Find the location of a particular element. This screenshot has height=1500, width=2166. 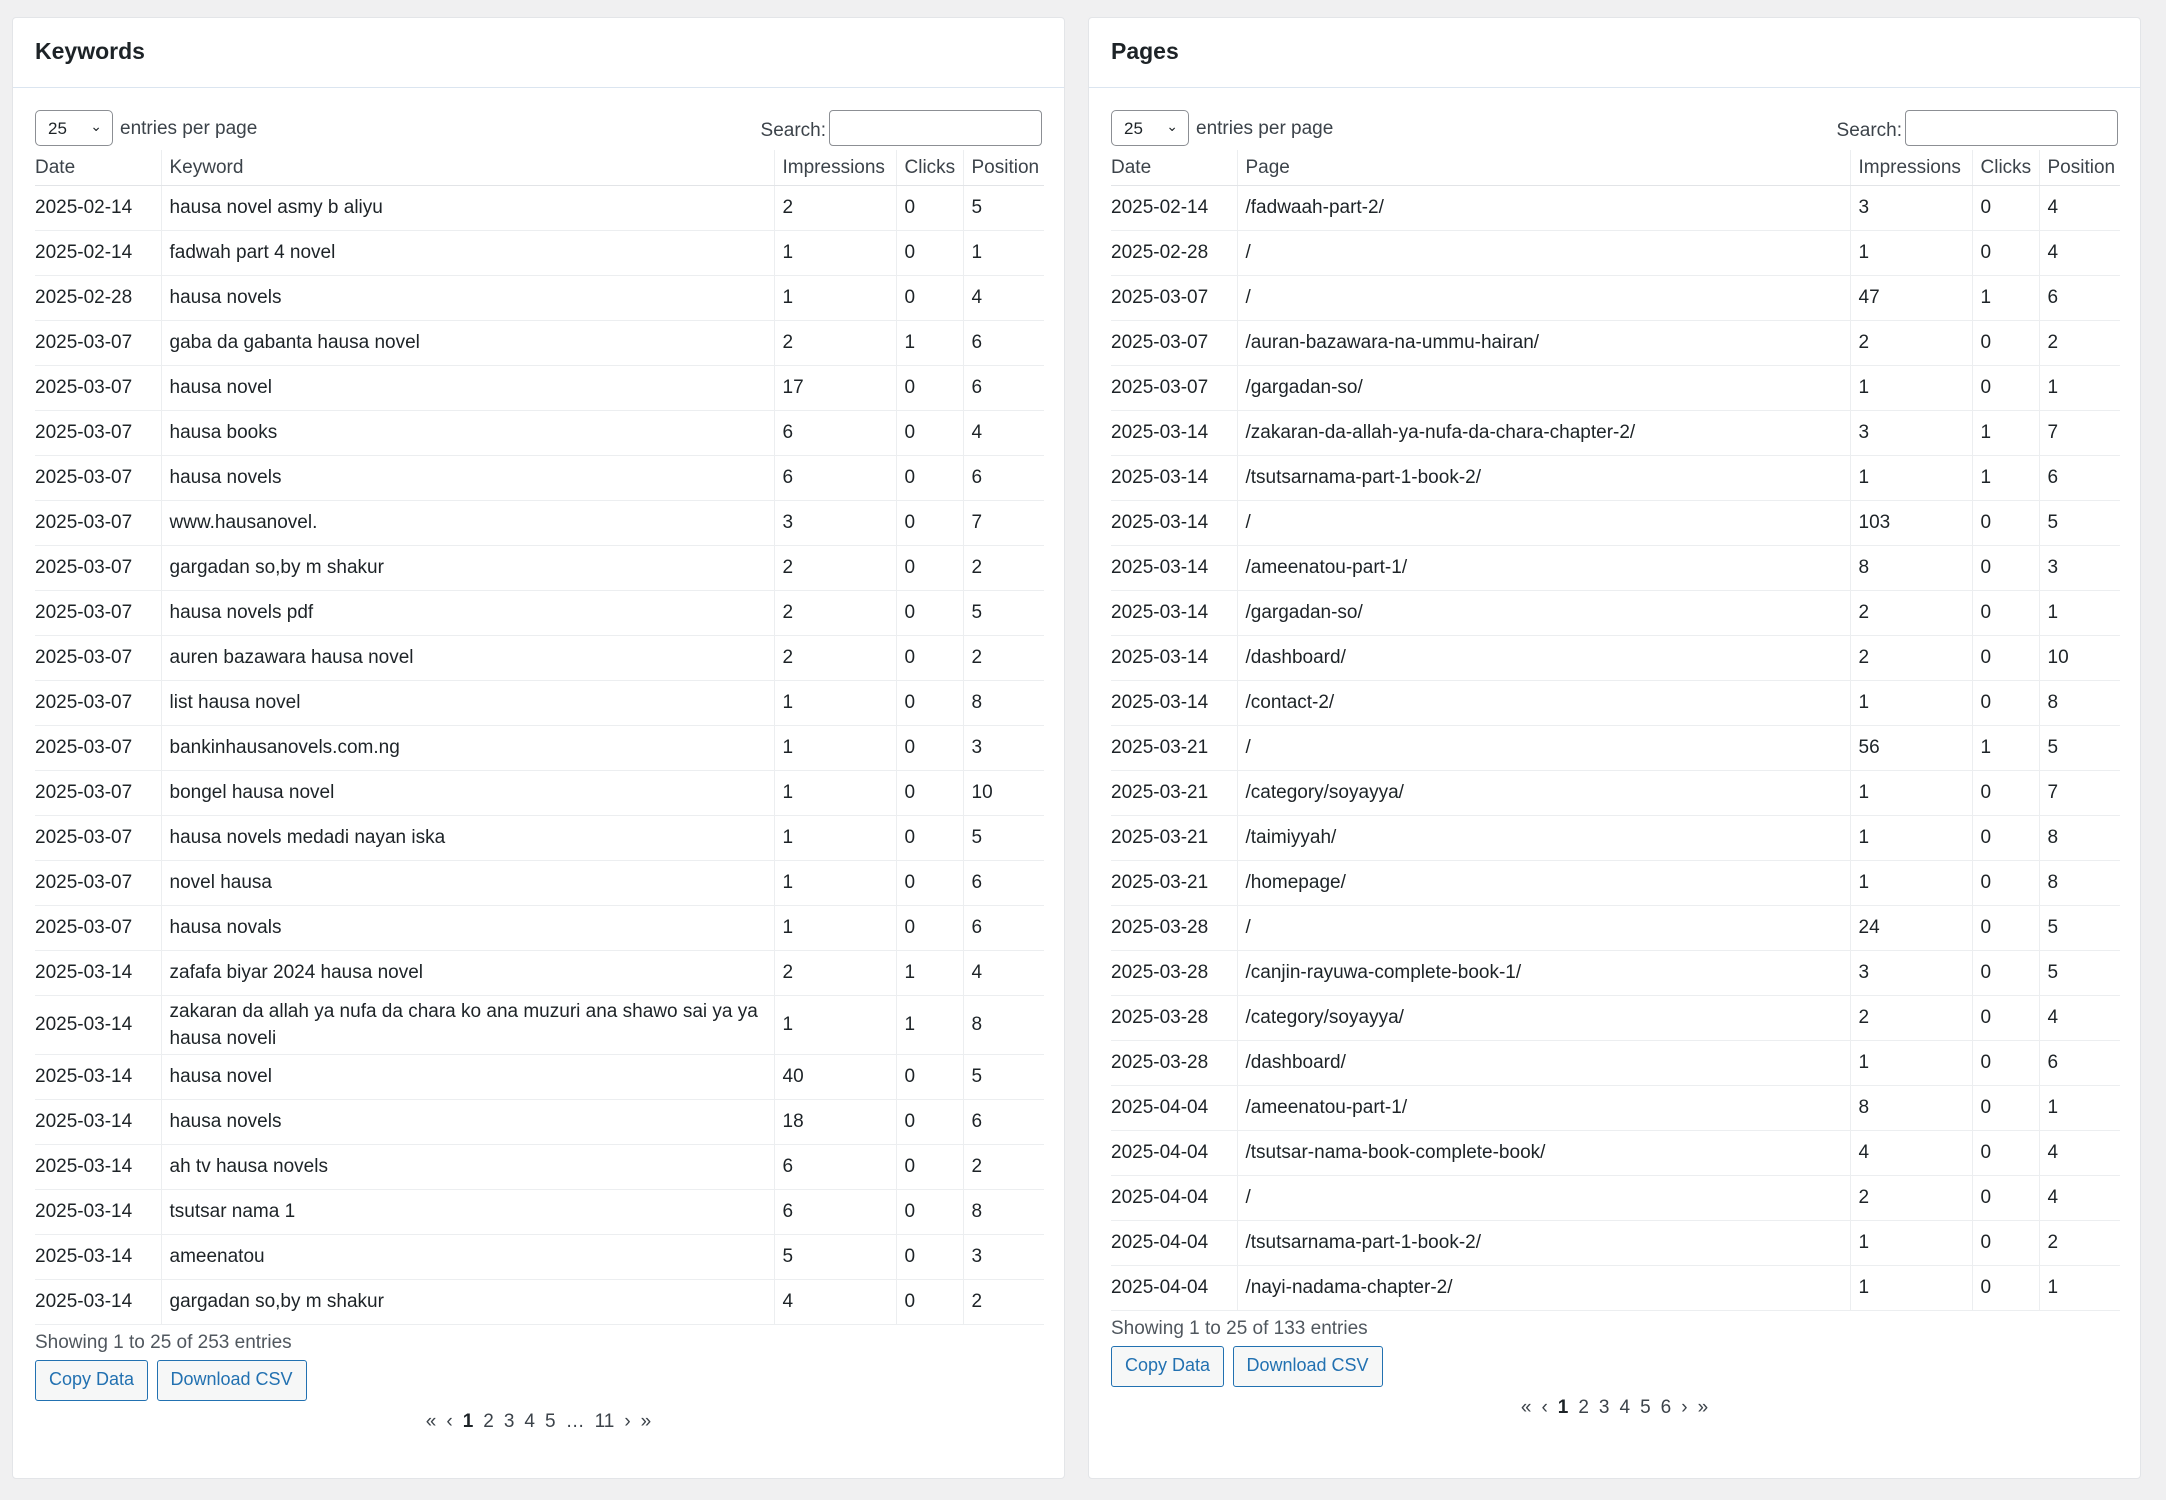

cell-date: 2025-03-28 is located at coordinates (1174, 1018).